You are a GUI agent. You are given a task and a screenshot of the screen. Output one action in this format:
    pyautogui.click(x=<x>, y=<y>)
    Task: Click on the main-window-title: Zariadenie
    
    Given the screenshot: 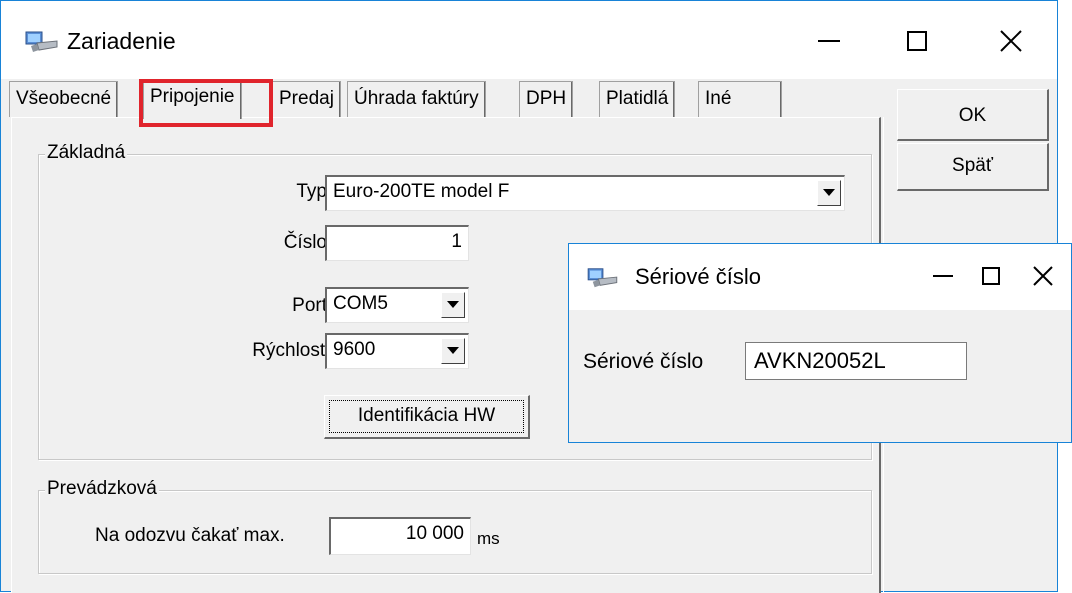 What is the action you would take?
    pyautogui.click(x=121, y=41)
    